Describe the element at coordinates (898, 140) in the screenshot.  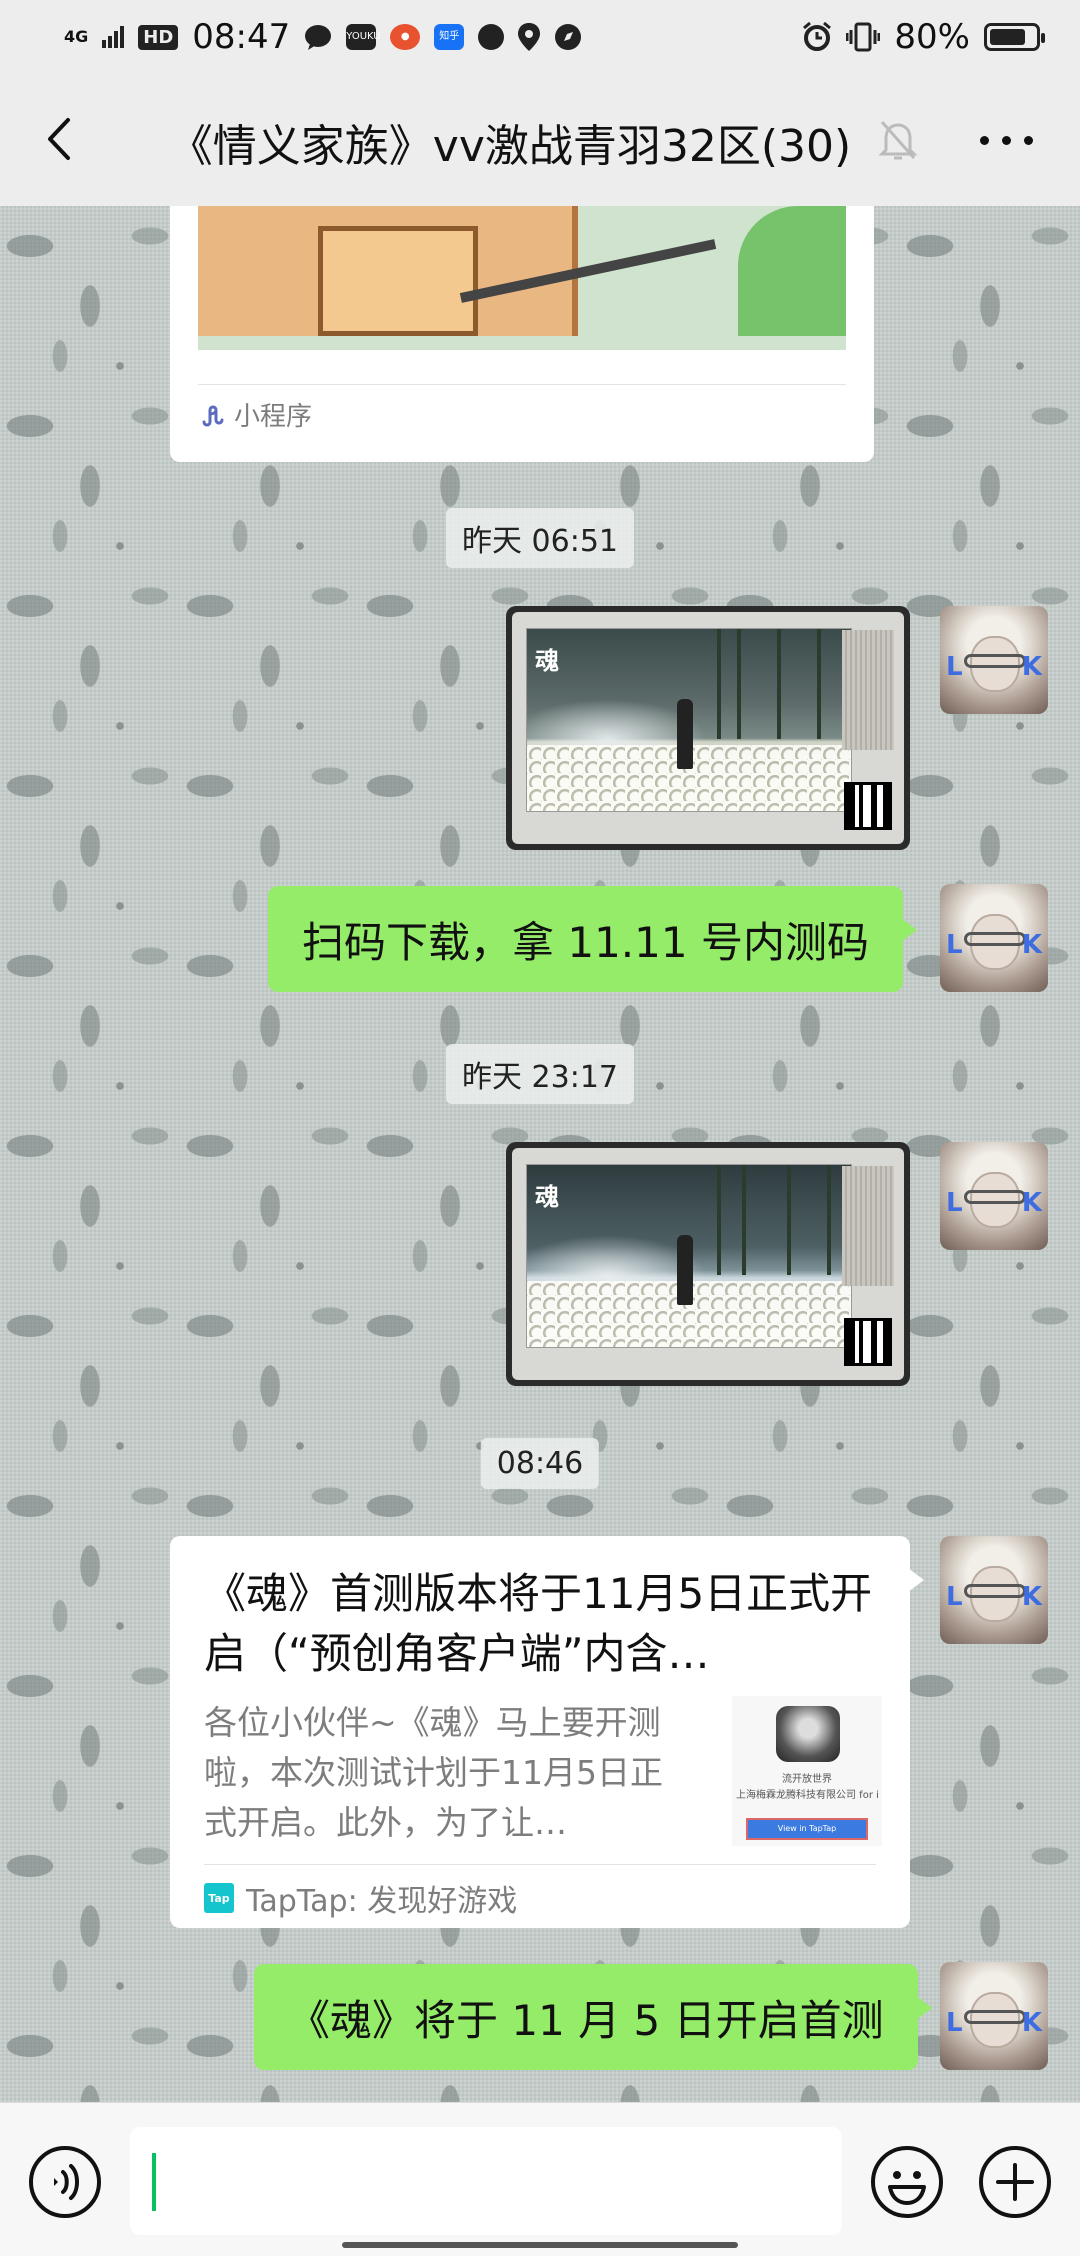
I see `bell-muted-icon` at that location.